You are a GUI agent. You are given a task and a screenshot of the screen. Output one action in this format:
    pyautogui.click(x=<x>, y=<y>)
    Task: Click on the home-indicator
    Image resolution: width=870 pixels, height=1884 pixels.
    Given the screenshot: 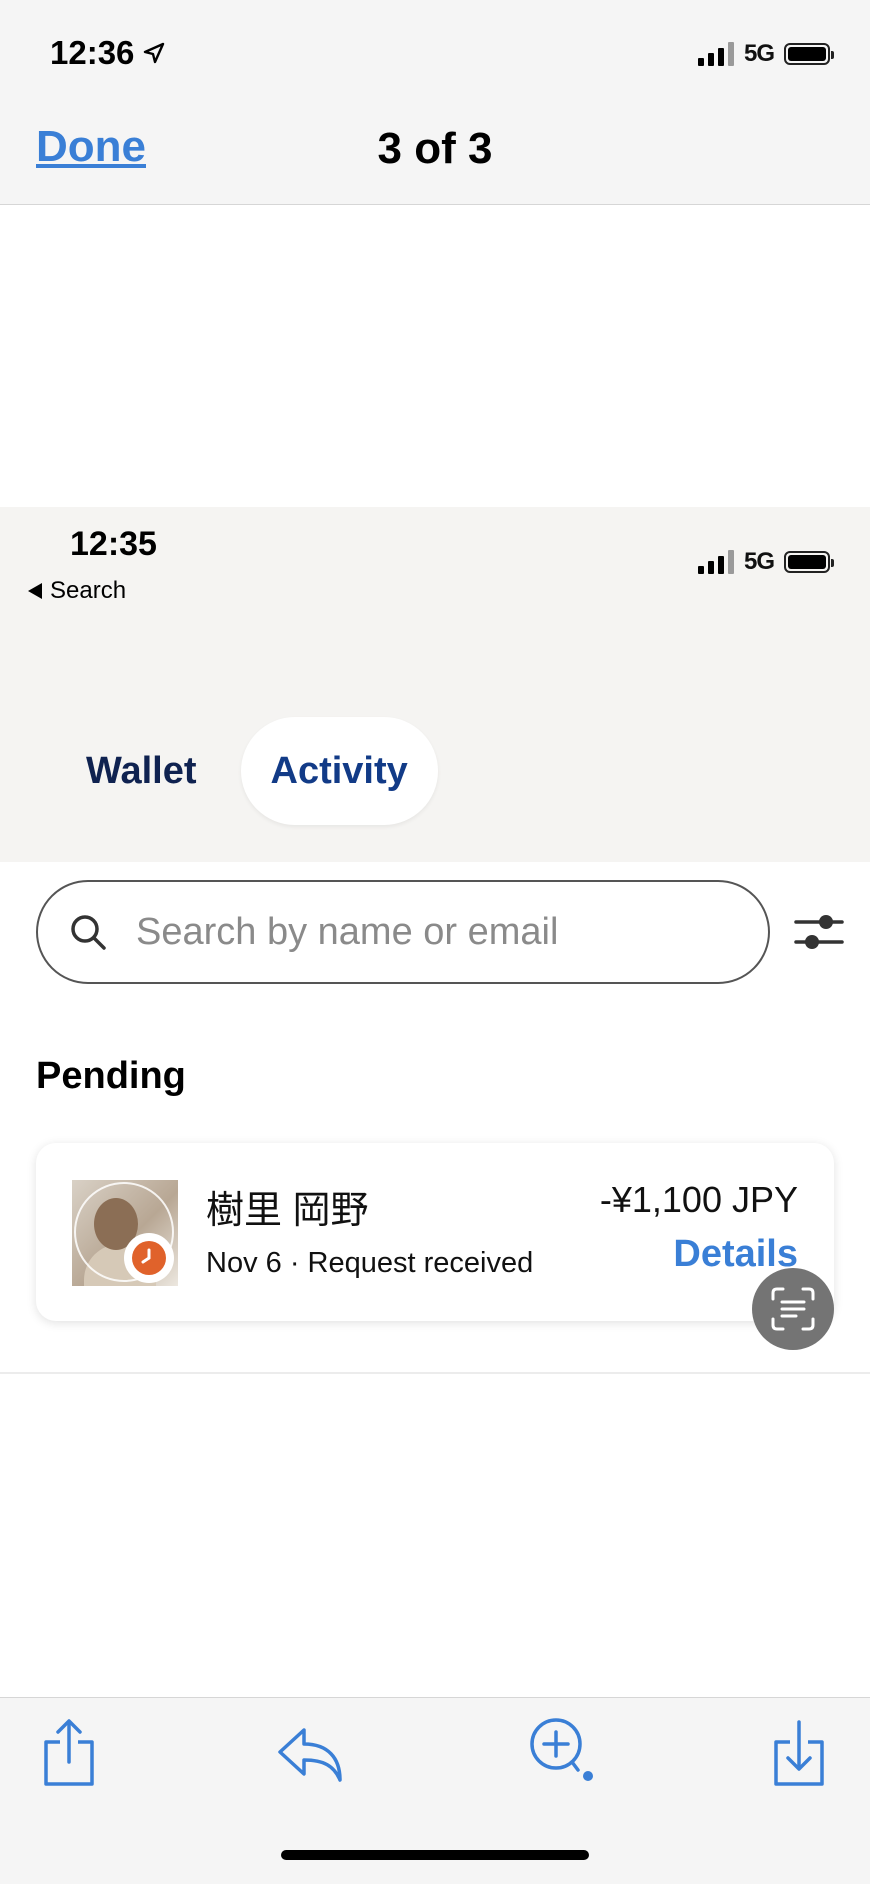 What is the action you would take?
    pyautogui.click(x=435, y=1855)
    